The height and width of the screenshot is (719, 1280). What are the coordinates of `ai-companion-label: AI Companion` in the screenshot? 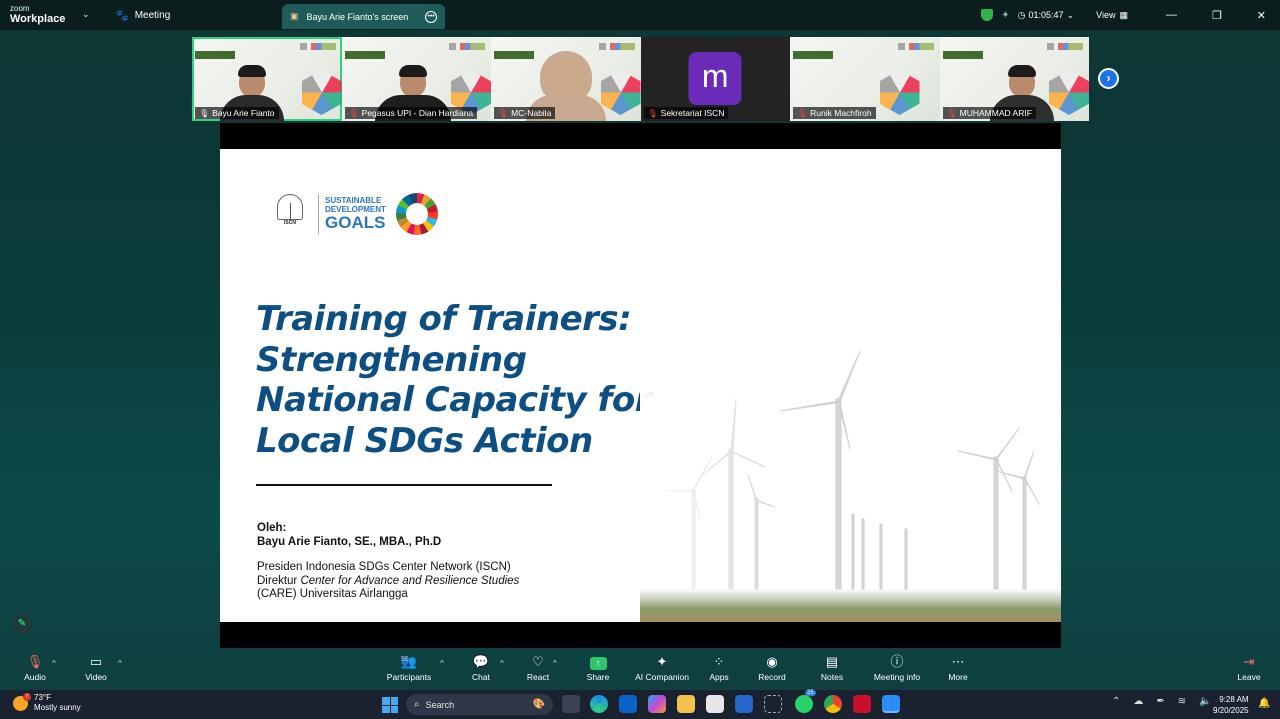 It's located at (662, 677).